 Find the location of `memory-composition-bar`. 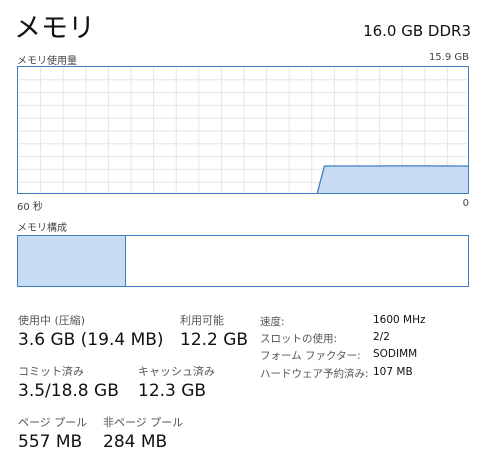

memory-composition-bar is located at coordinates (243, 261).